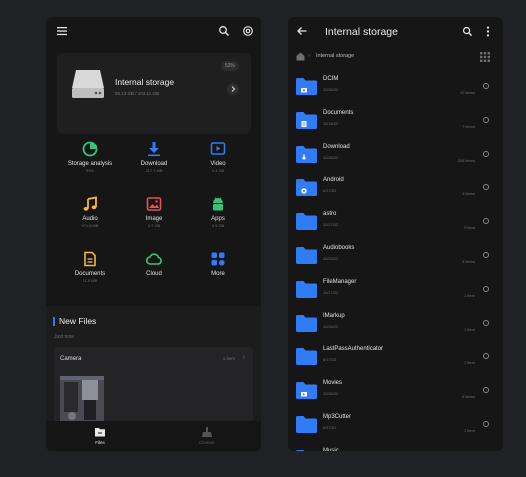  What do you see at coordinates (468, 261) in the screenshot?
I see `folder-item-count: 4 items` at bounding box center [468, 261].